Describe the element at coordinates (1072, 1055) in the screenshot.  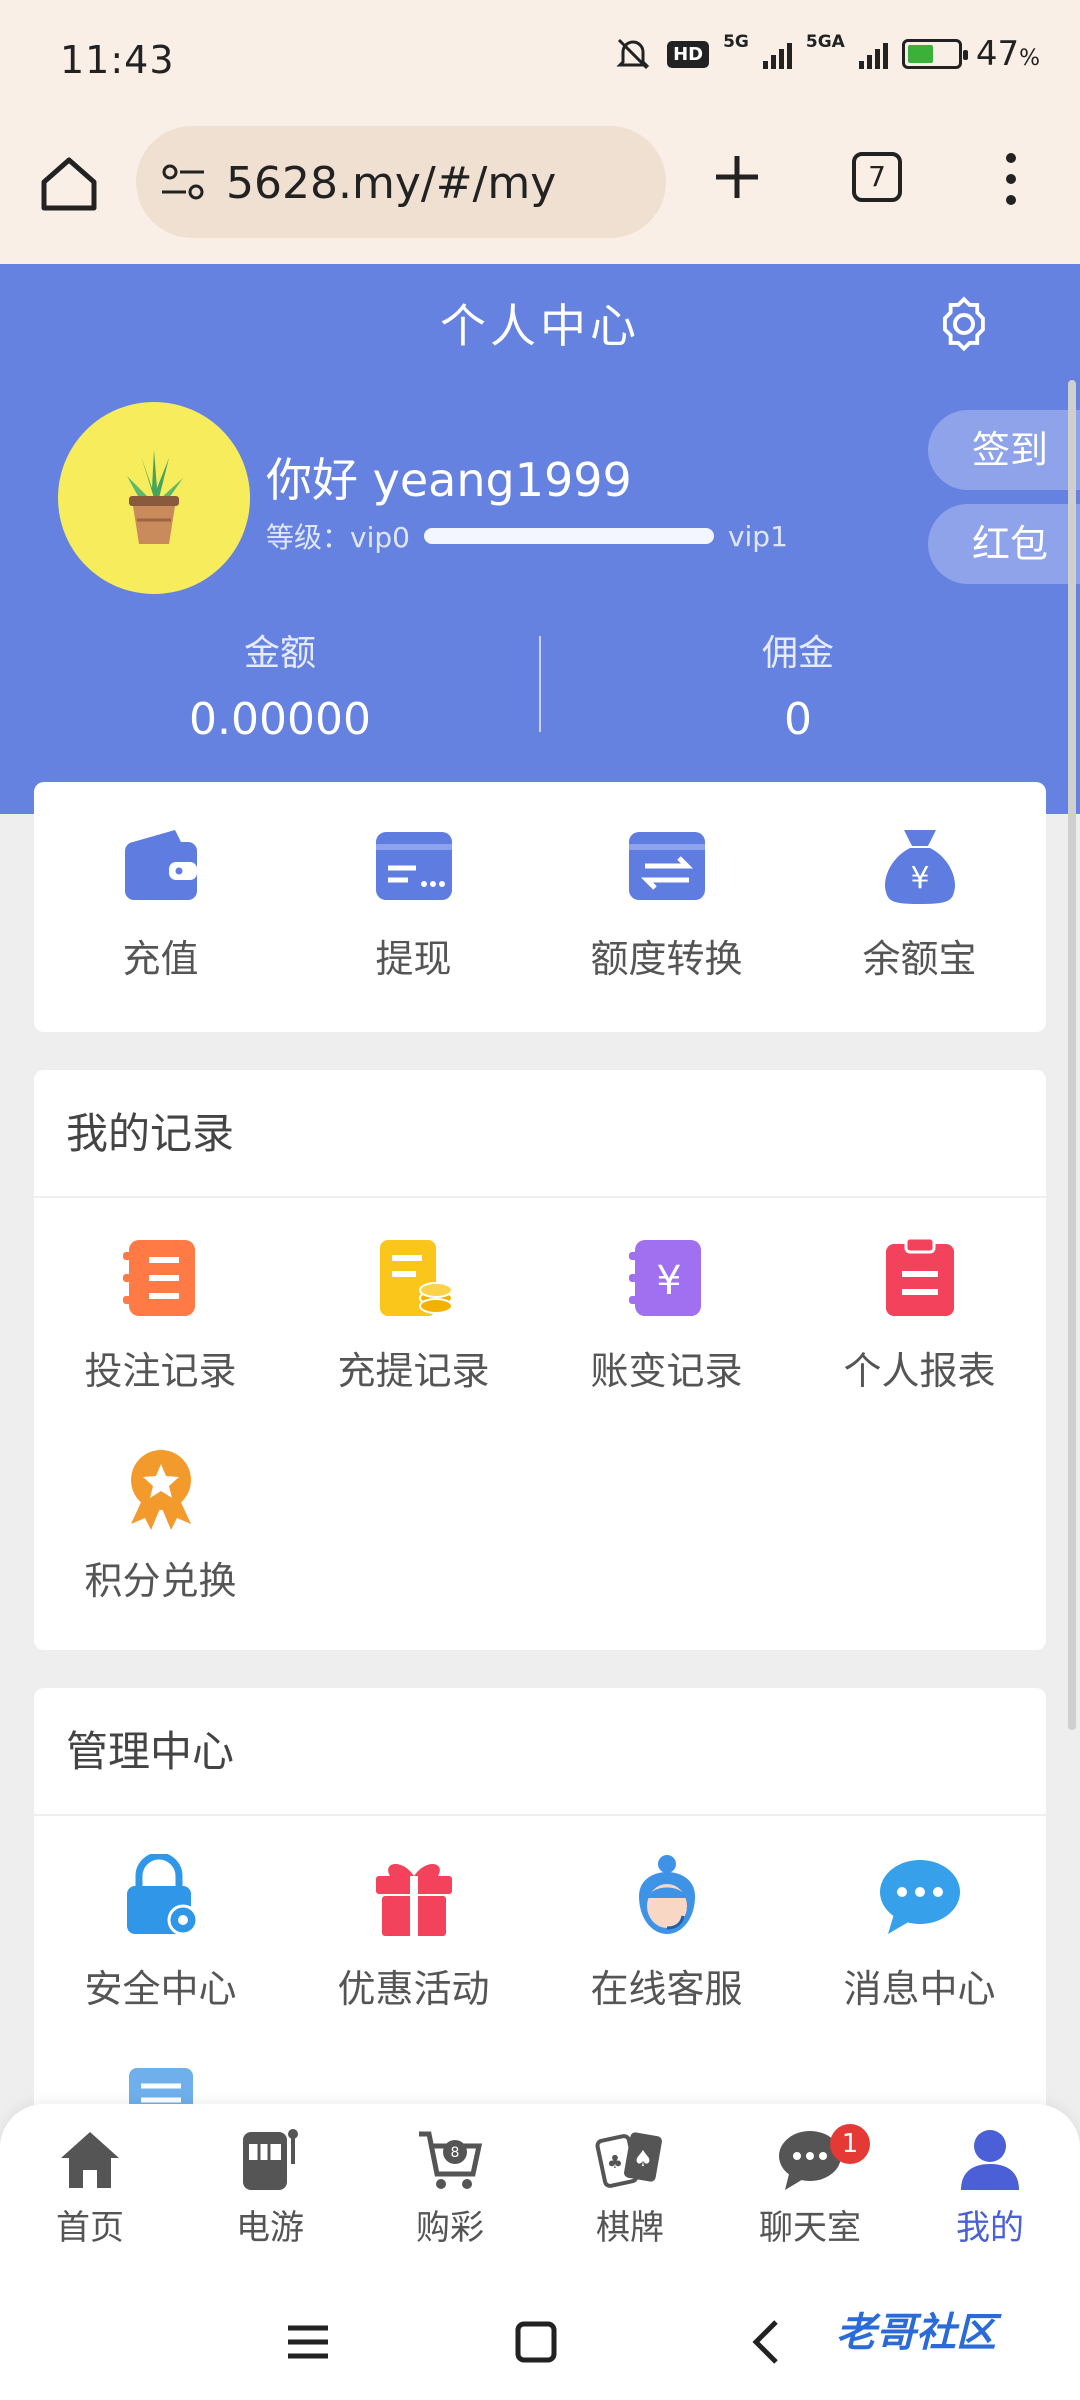
I see `page-scrollbar` at that location.